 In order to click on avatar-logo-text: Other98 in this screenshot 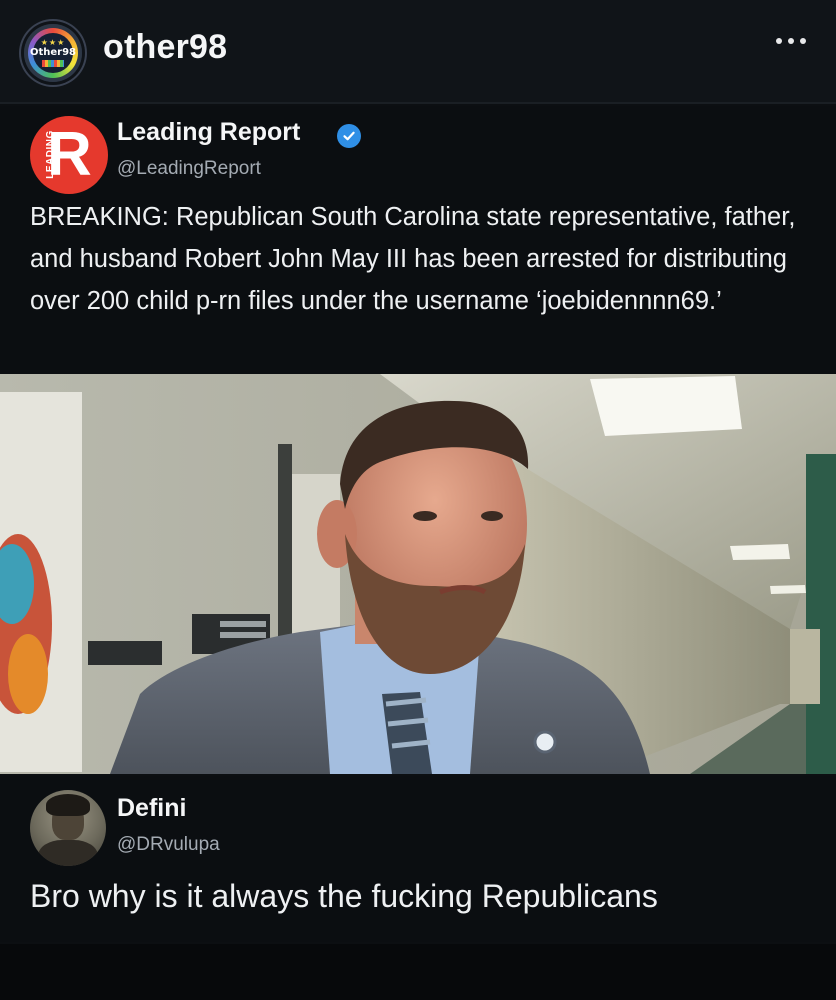, I will do `click(53, 52)`.